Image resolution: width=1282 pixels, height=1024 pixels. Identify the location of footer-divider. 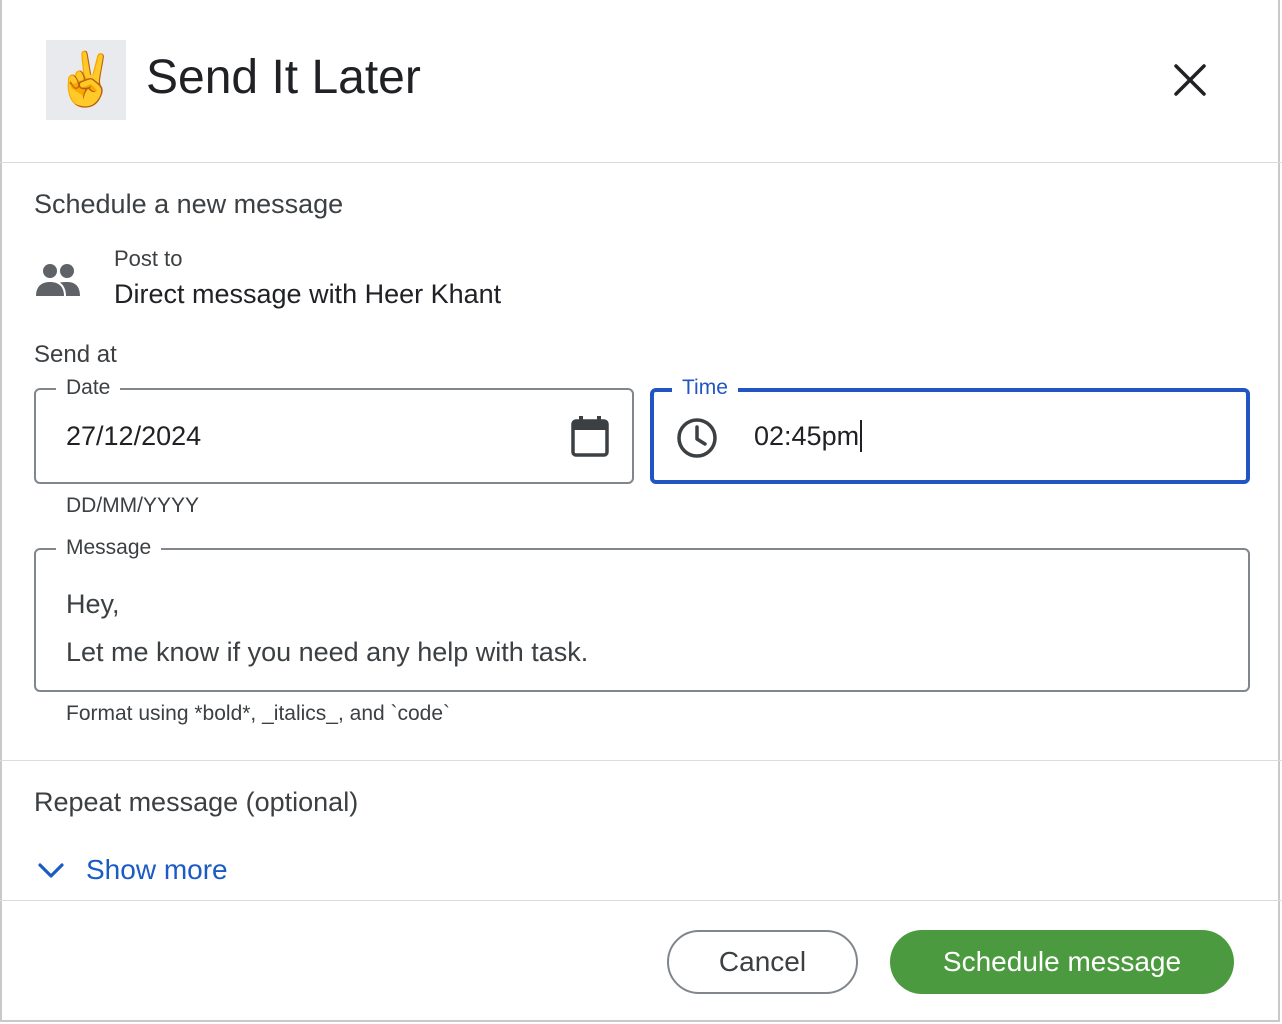
(641, 900).